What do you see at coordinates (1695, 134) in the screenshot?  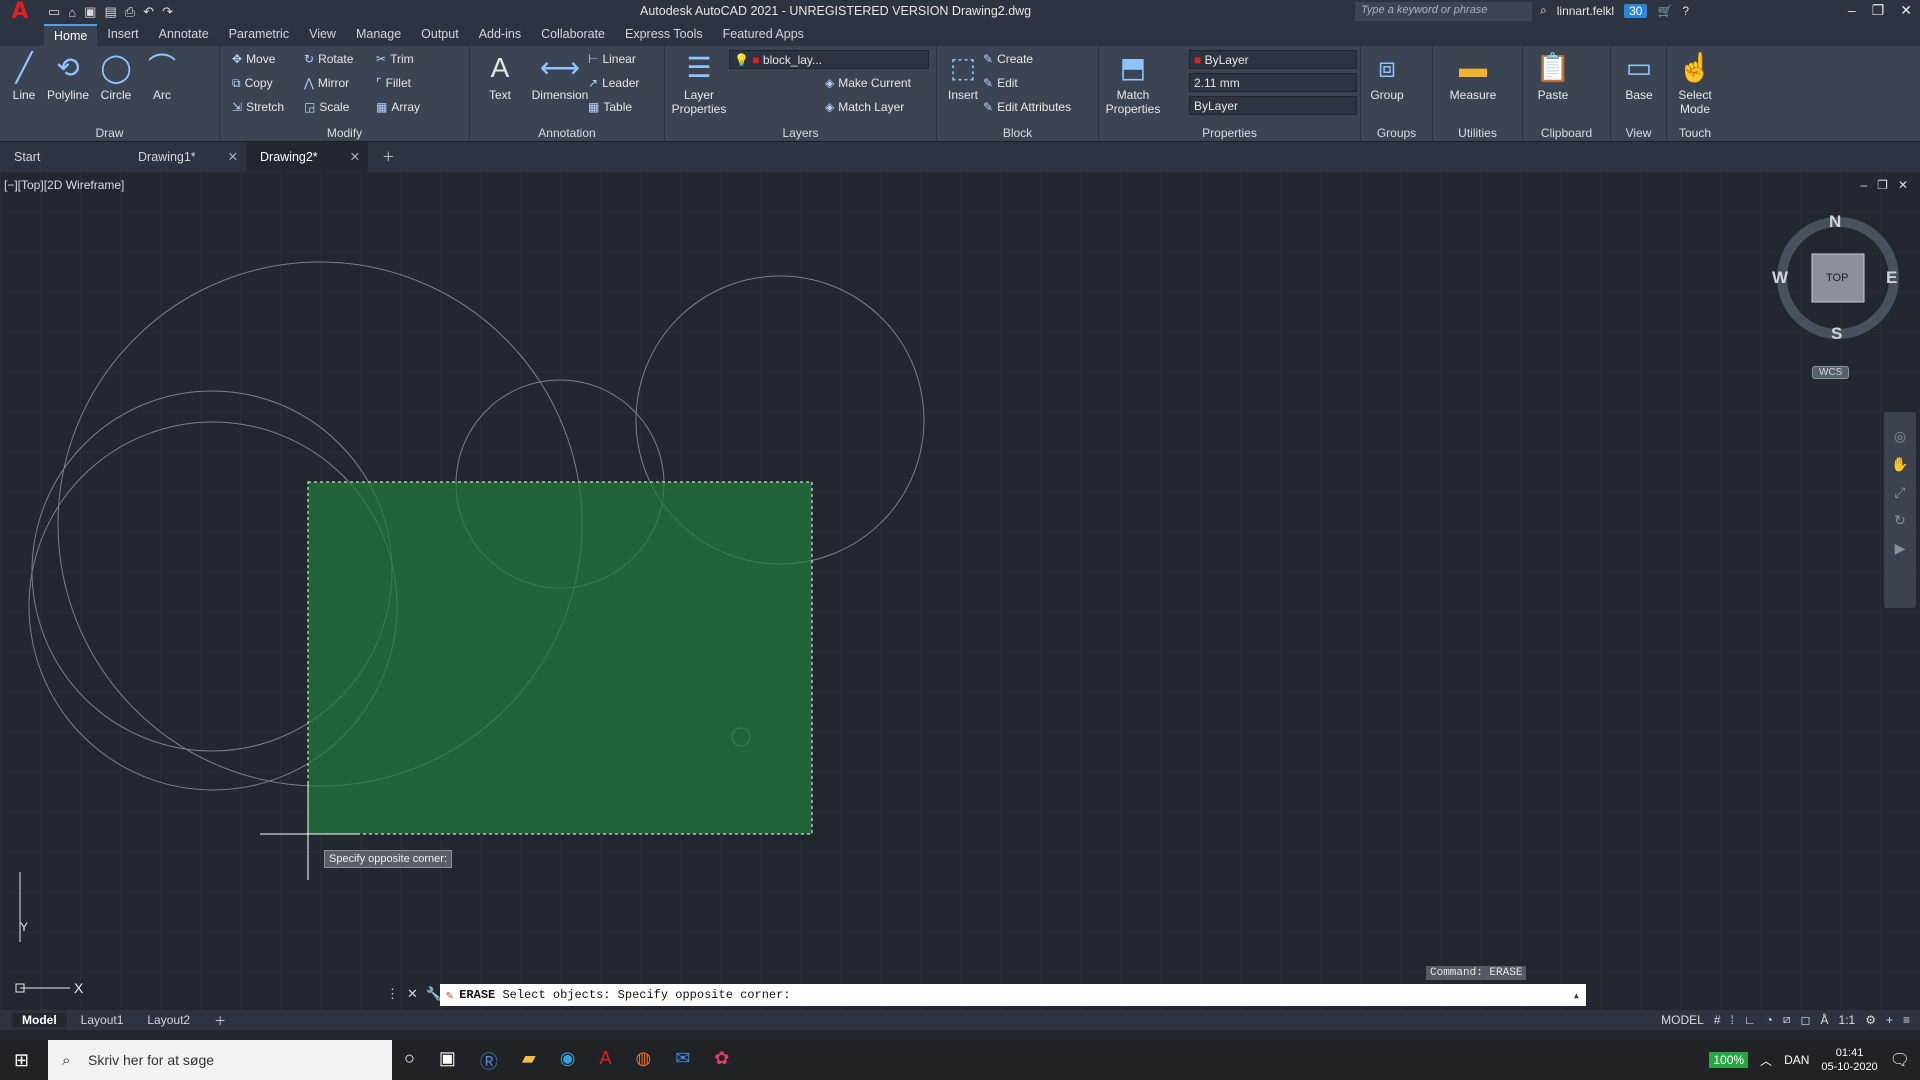 I see `touch-panel-label: Touch` at bounding box center [1695, 134].